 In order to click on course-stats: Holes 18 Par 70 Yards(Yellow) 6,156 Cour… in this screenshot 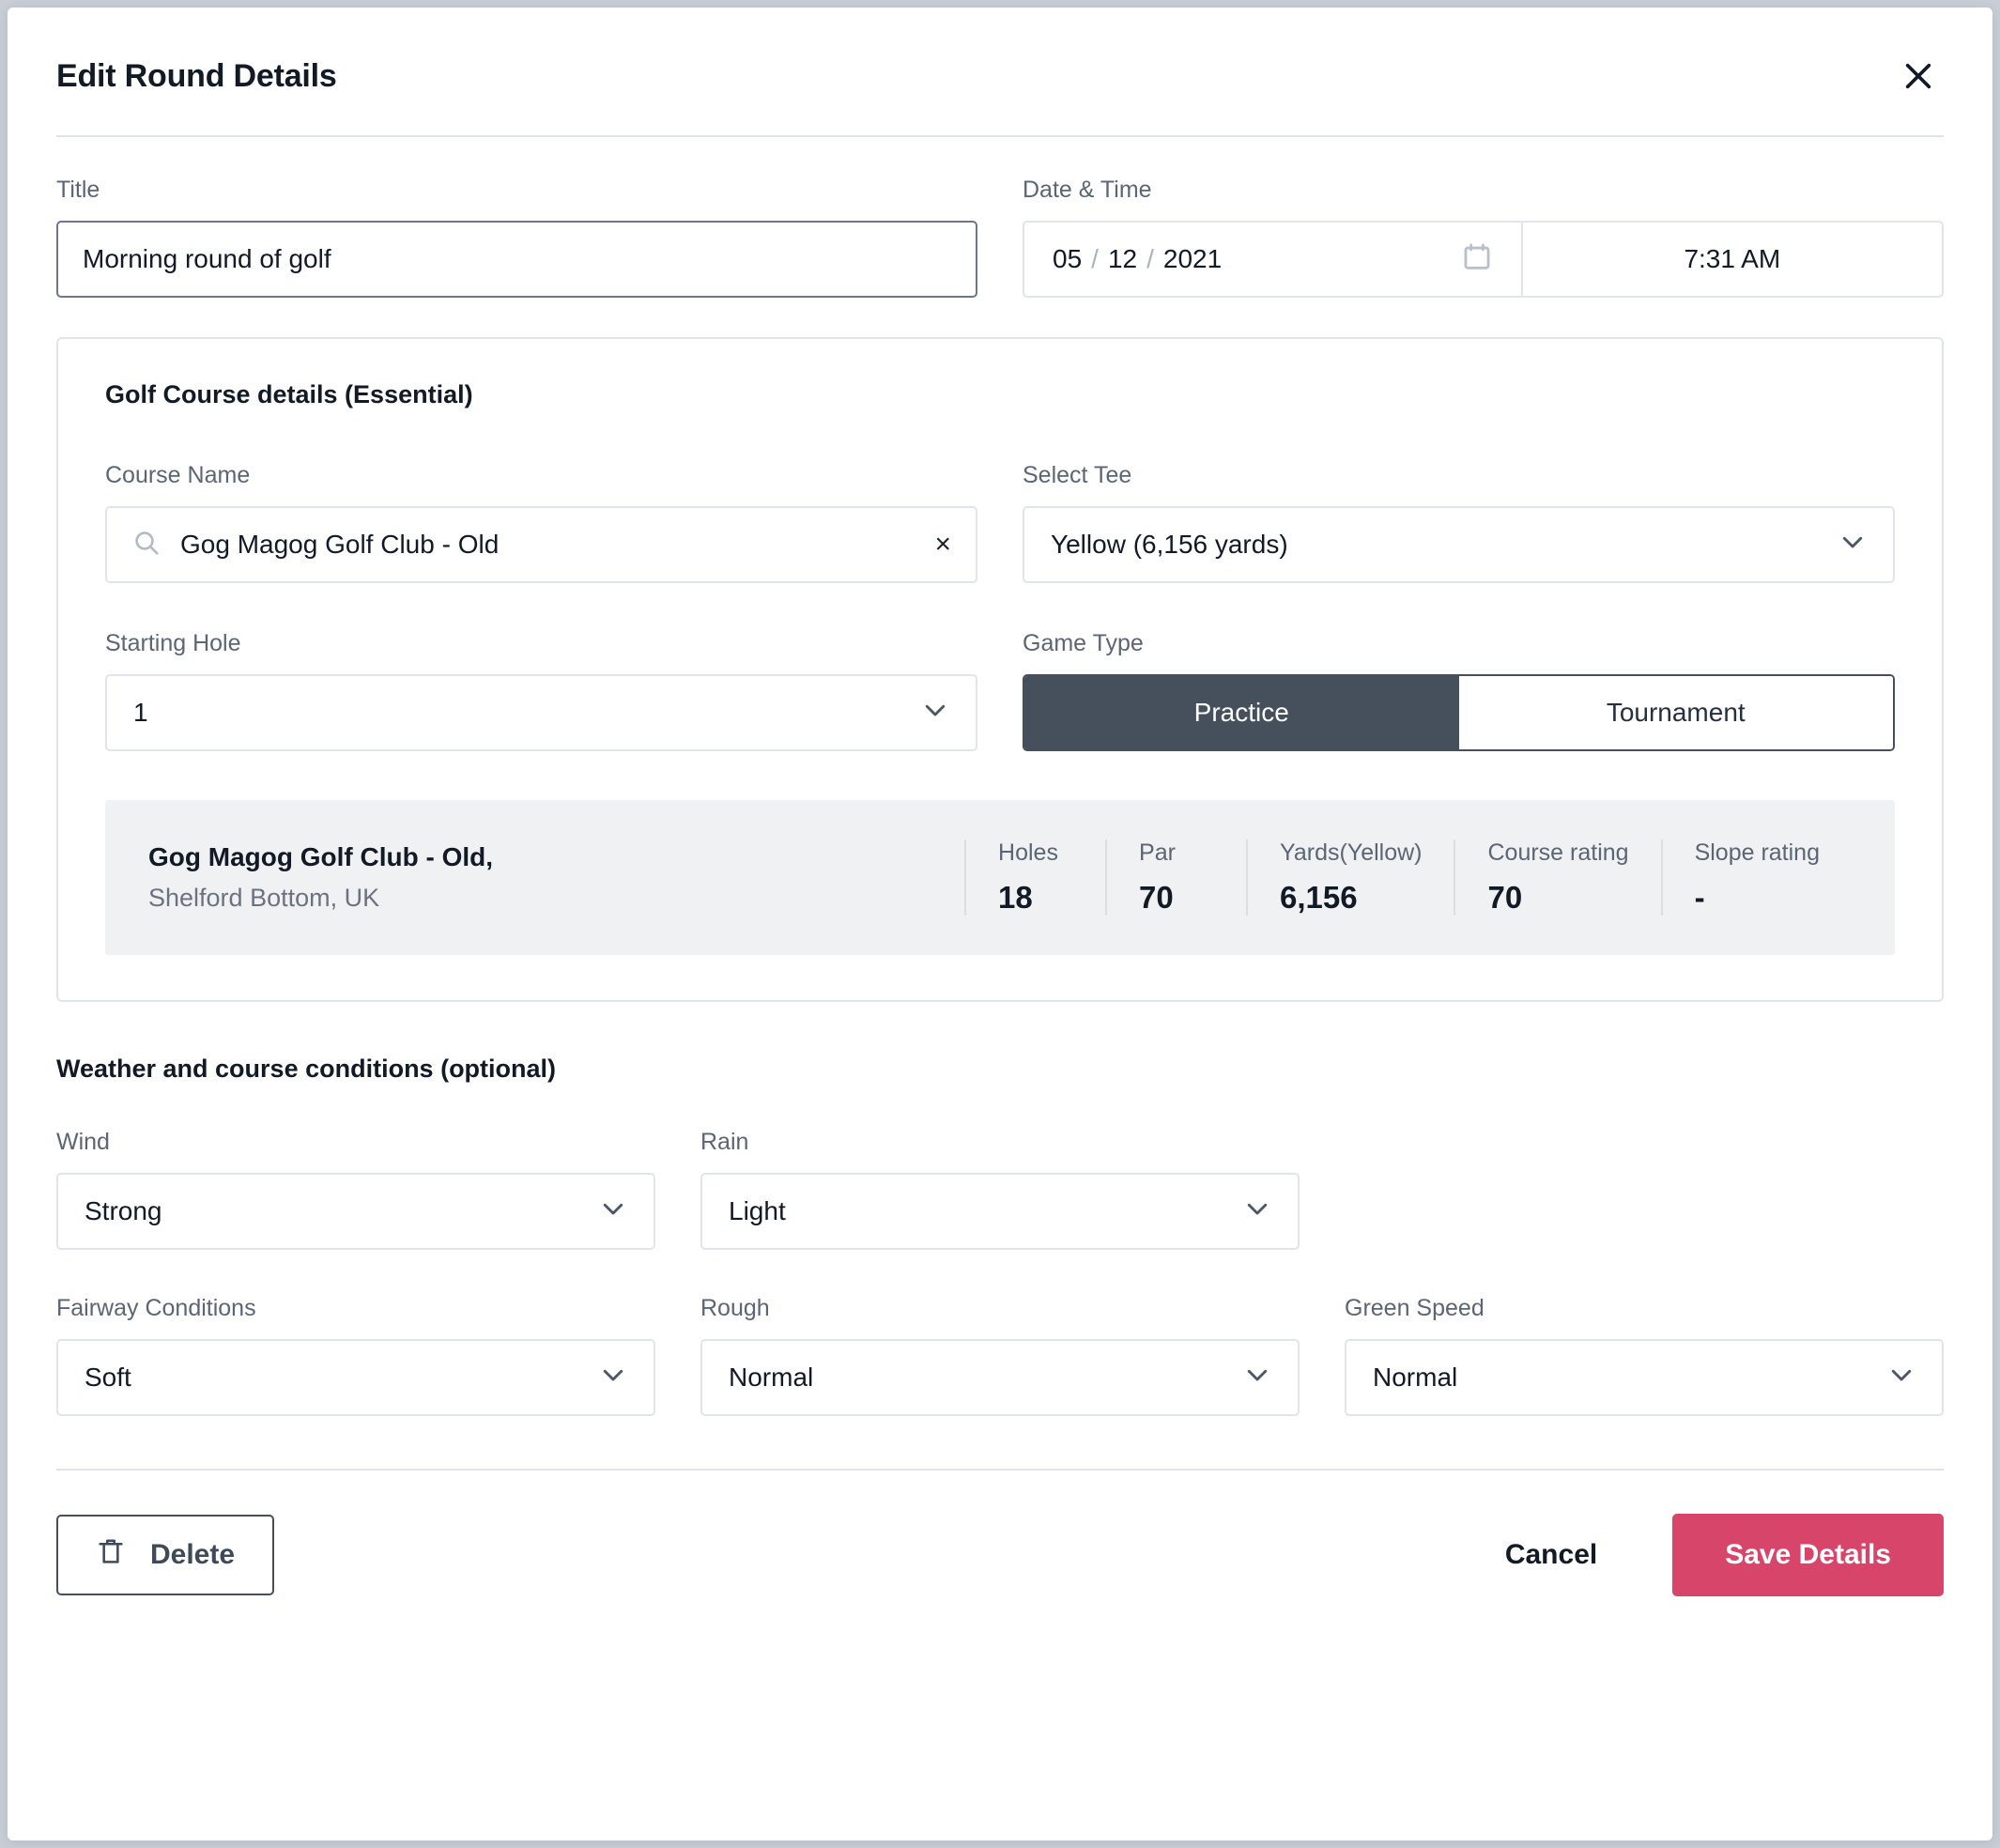, I will do `click(1408, 877)`.